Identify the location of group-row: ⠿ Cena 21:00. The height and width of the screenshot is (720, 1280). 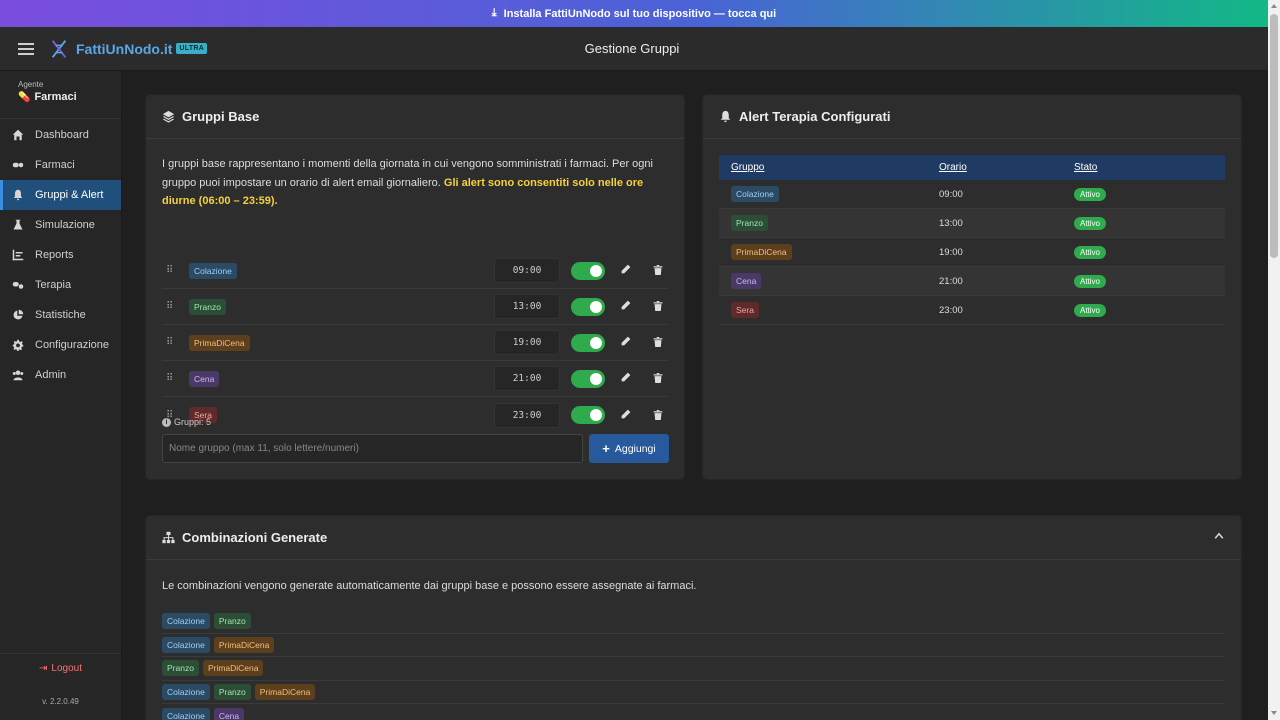
(415, 379).